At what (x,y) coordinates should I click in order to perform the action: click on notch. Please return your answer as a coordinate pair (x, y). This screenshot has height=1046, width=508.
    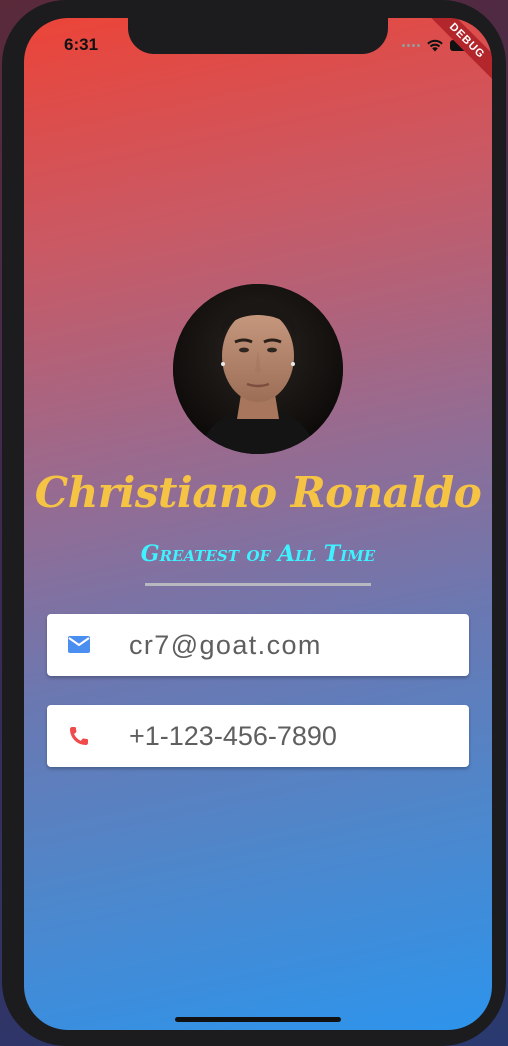
    Looking at the image, I should click on (258, 36).